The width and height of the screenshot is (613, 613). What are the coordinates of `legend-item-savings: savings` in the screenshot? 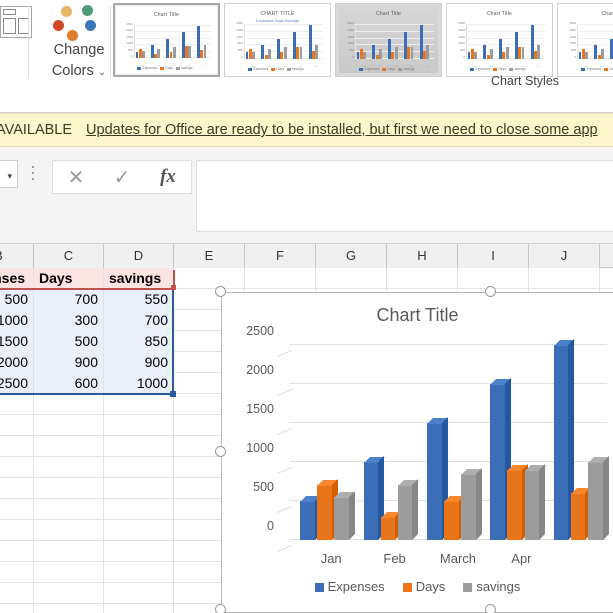 It's located at (491, 586).